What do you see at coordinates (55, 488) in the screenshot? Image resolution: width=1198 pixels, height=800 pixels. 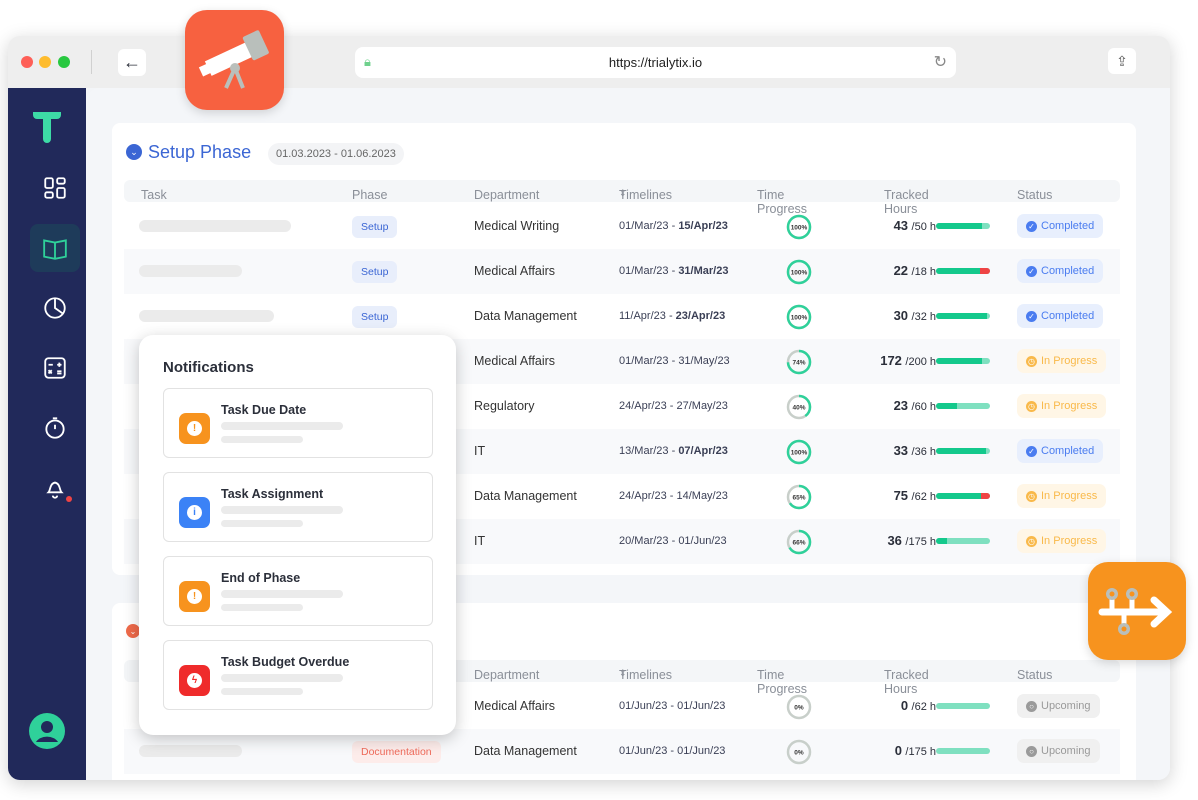 I see `sidebar-item-bell` at bounding box center [55, 488].